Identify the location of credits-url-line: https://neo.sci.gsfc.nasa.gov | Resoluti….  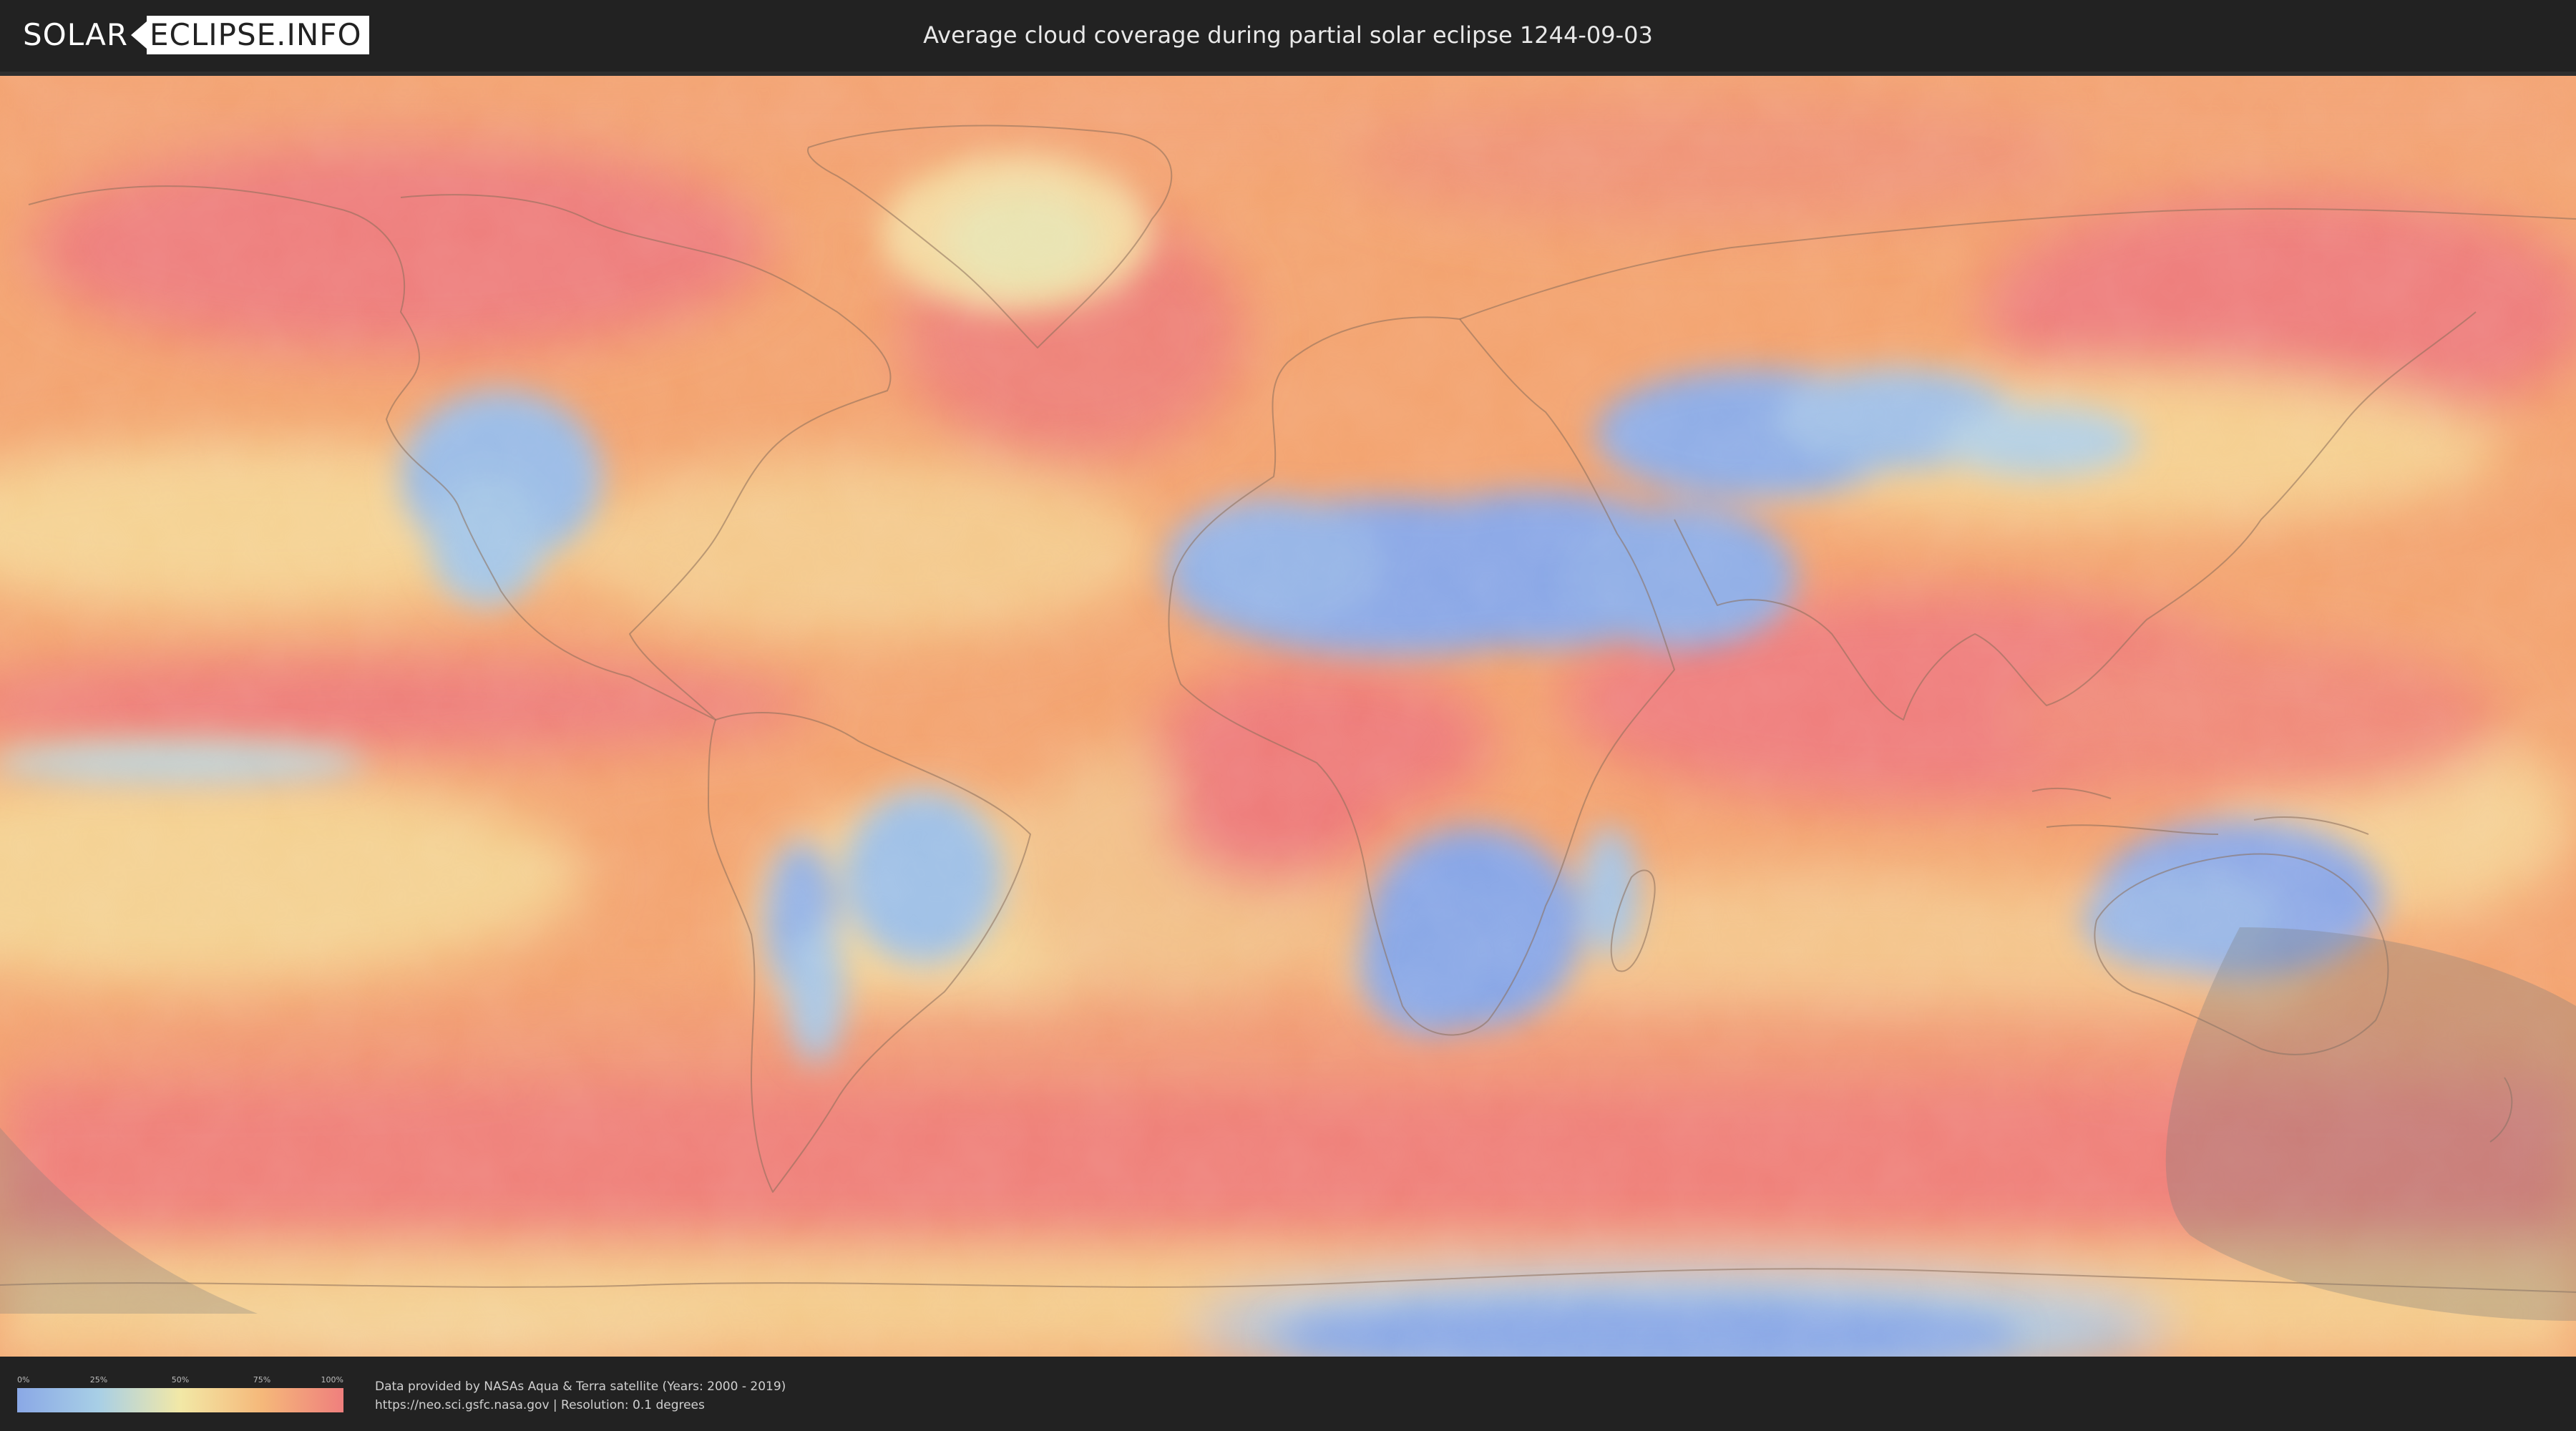
(540, 1405).